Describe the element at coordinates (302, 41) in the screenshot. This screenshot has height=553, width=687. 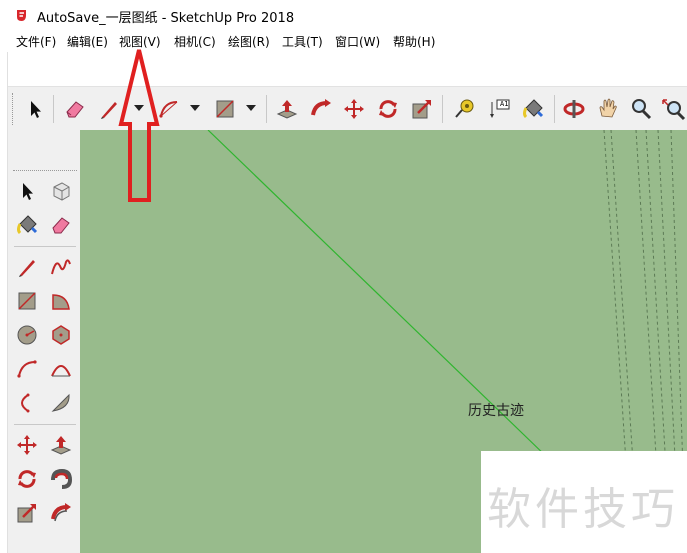
I see `menu-tools: 工具(T)` at that location.